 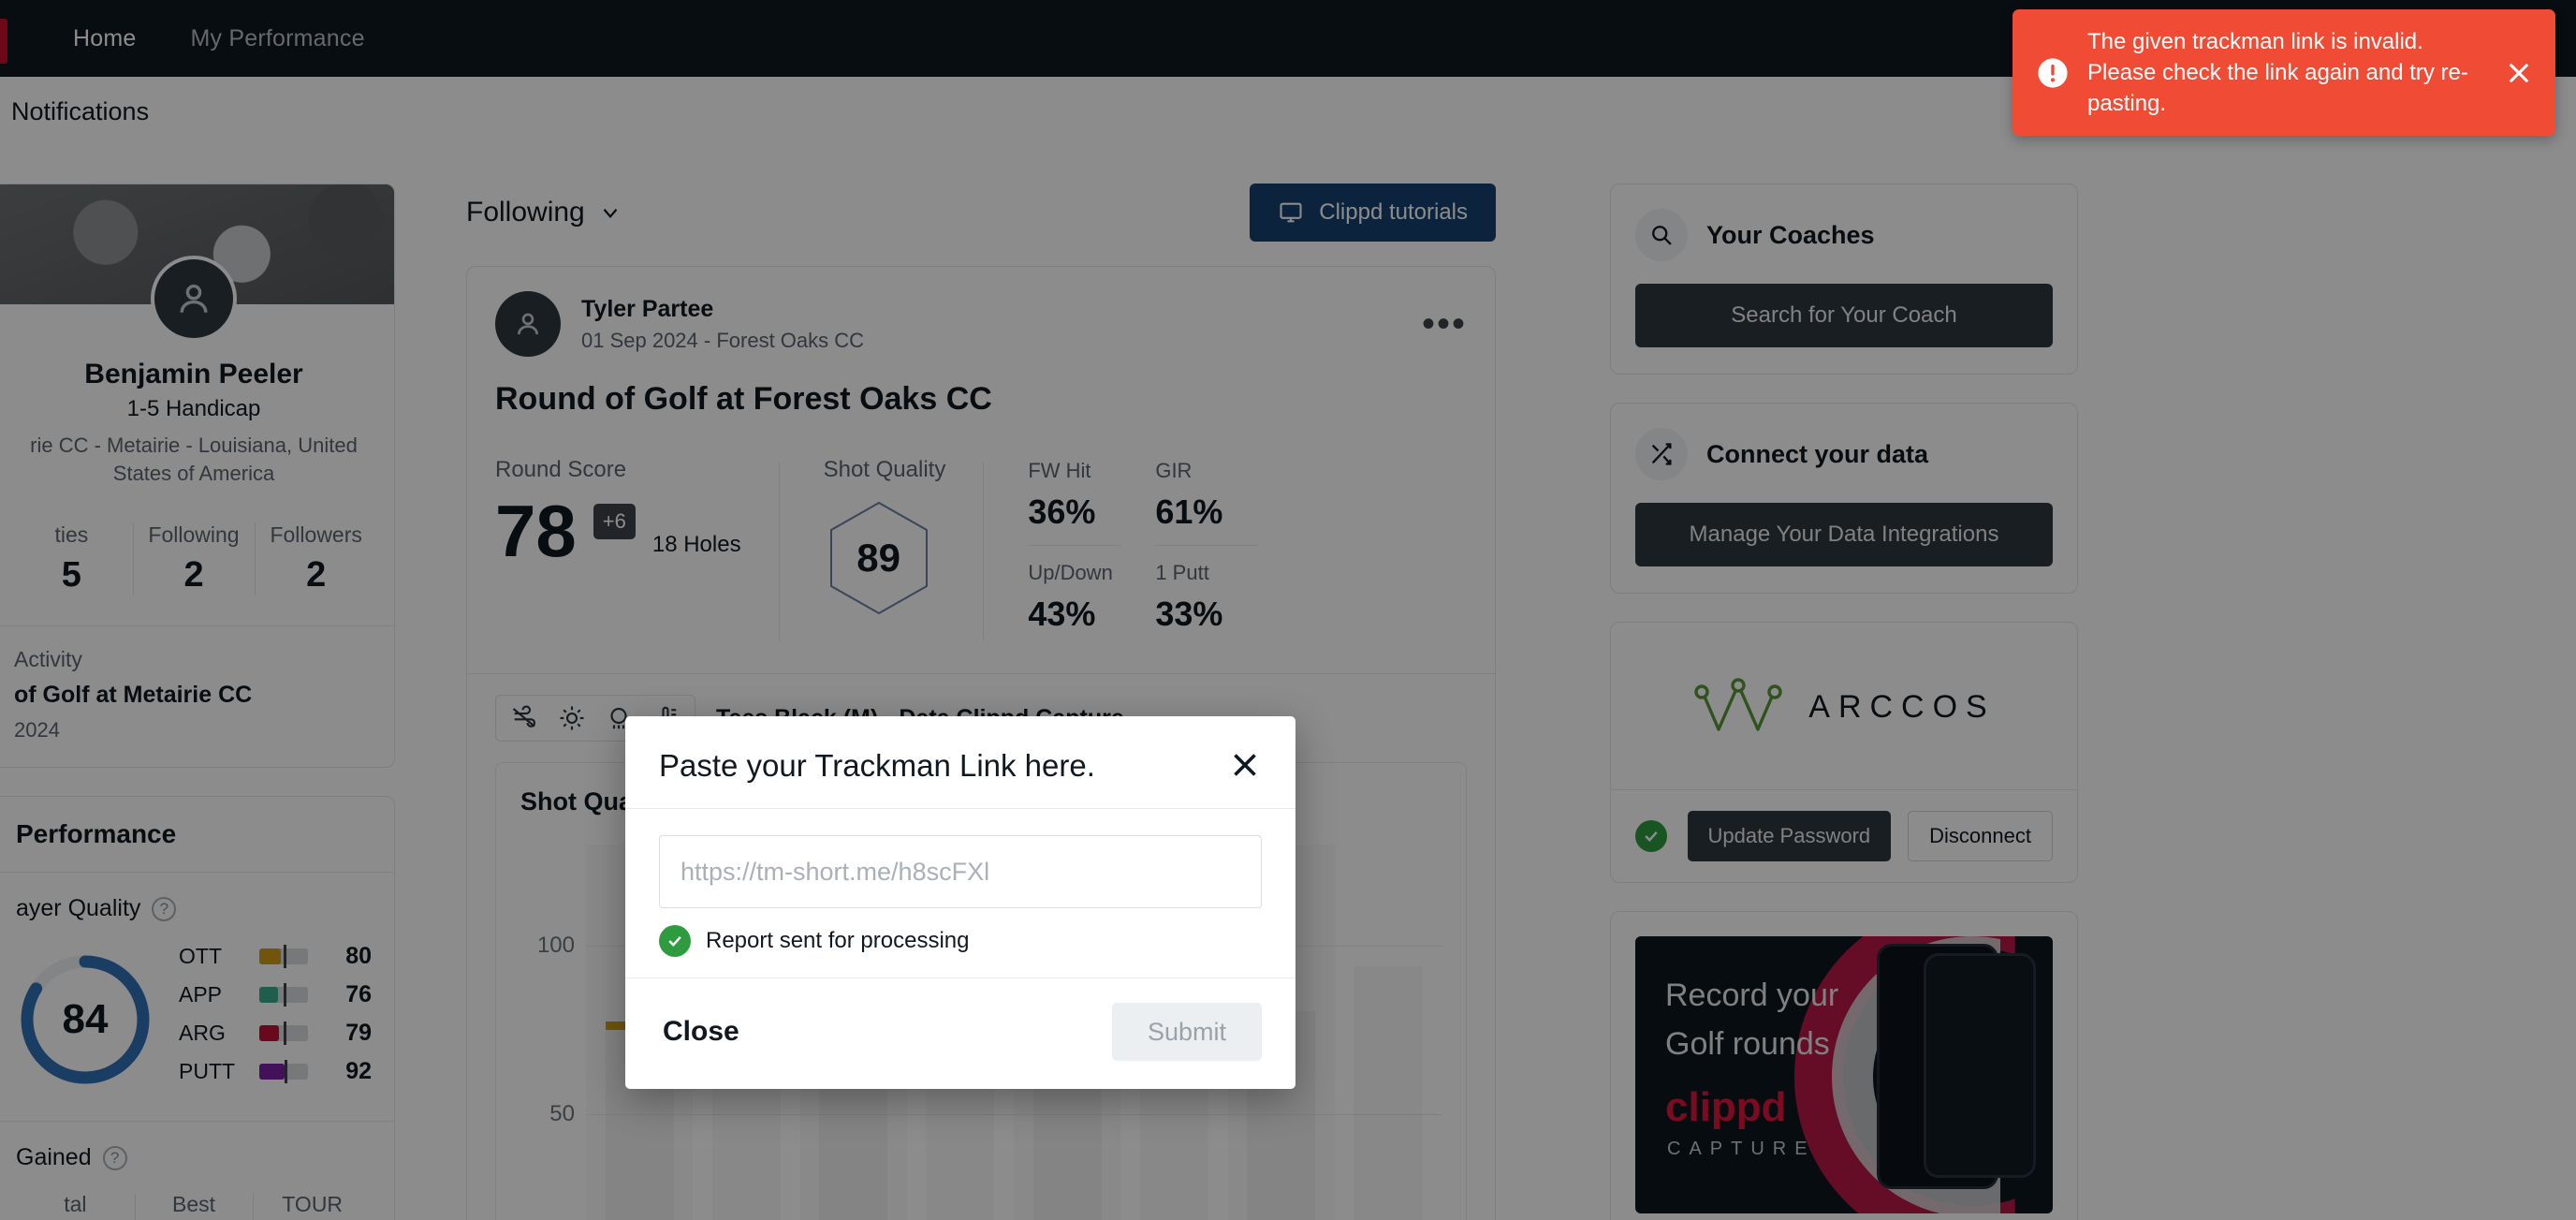 What do you see at coordinates (961, 871) in the screenshot?
I see `trackman-link-input` at bounding box center [961, 871].